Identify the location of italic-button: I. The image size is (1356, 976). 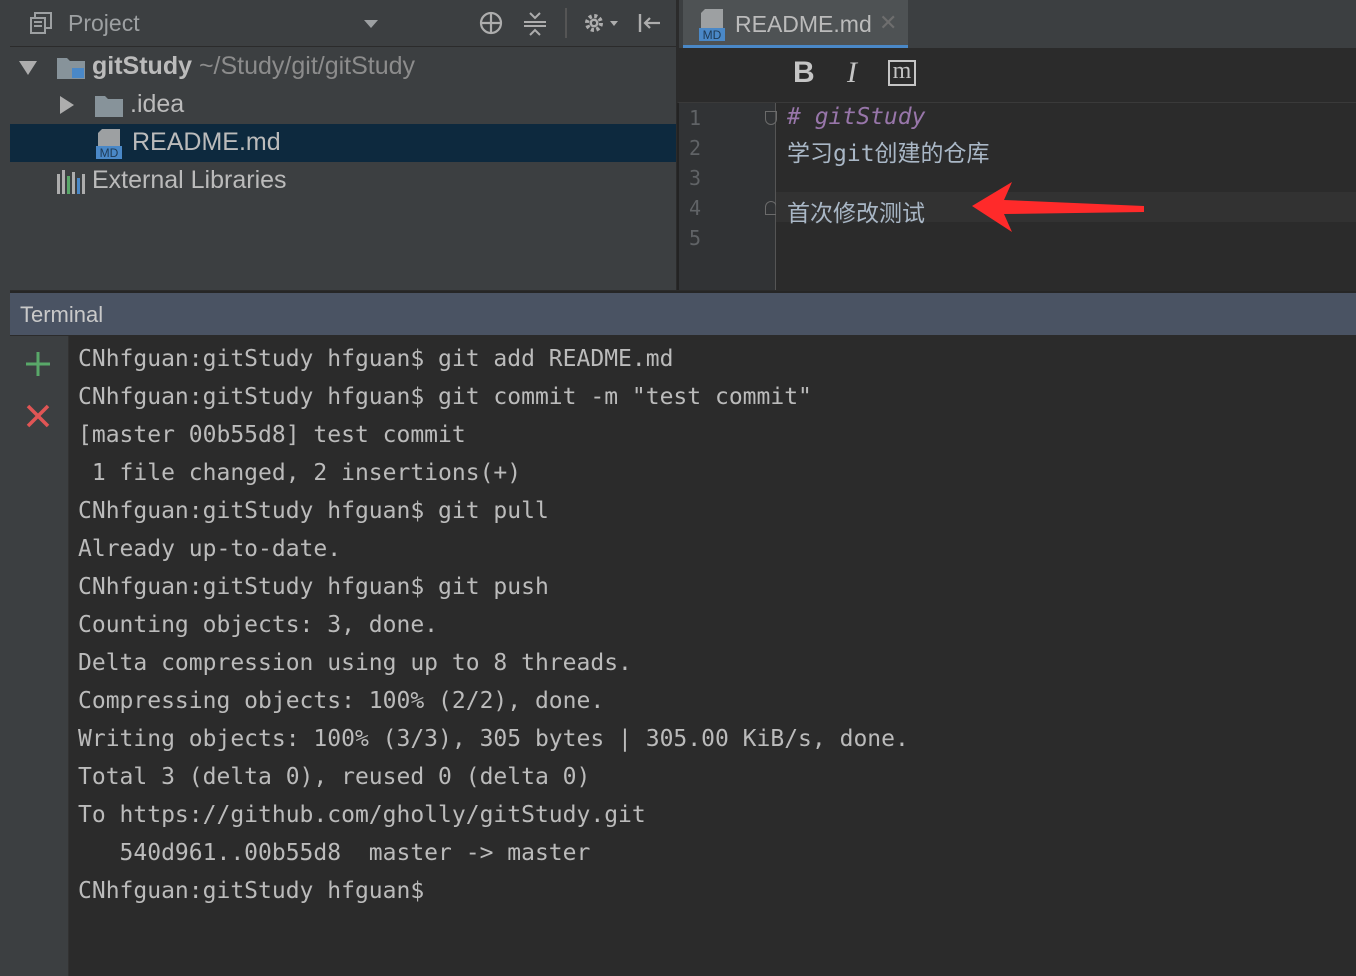
(852, 73).